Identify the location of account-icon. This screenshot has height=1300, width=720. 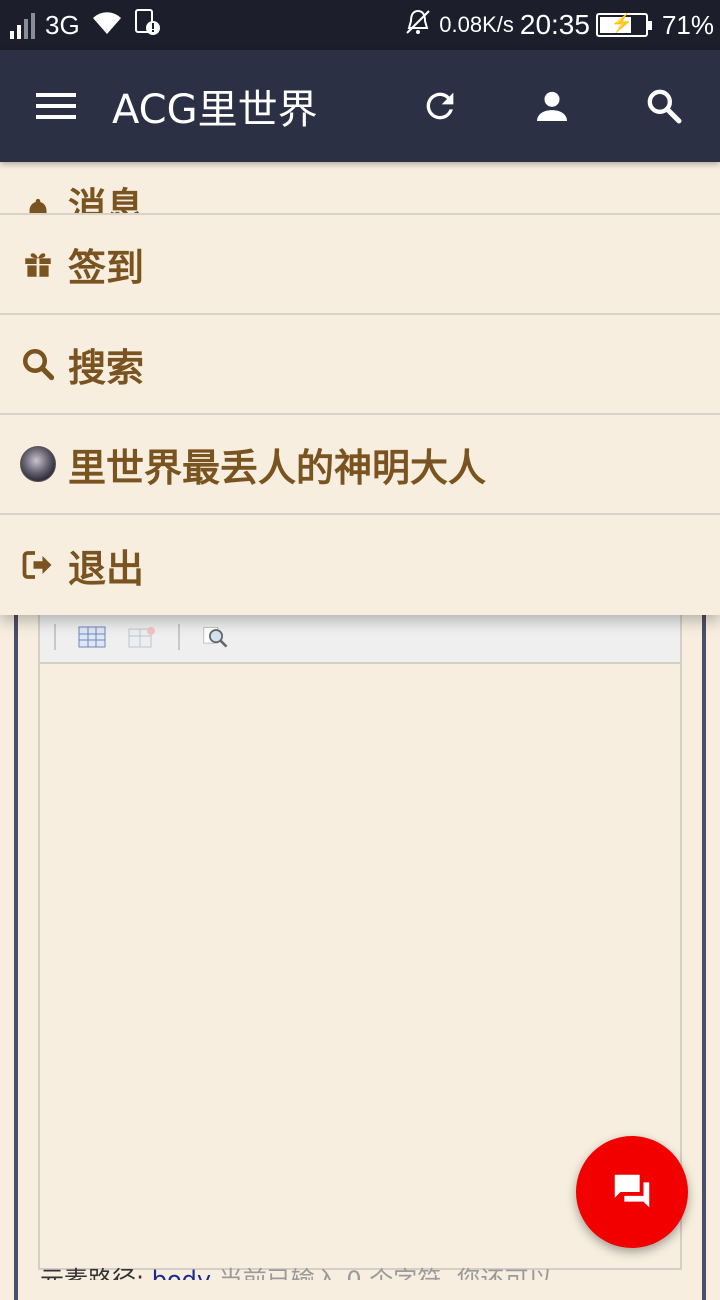
(552, 106).